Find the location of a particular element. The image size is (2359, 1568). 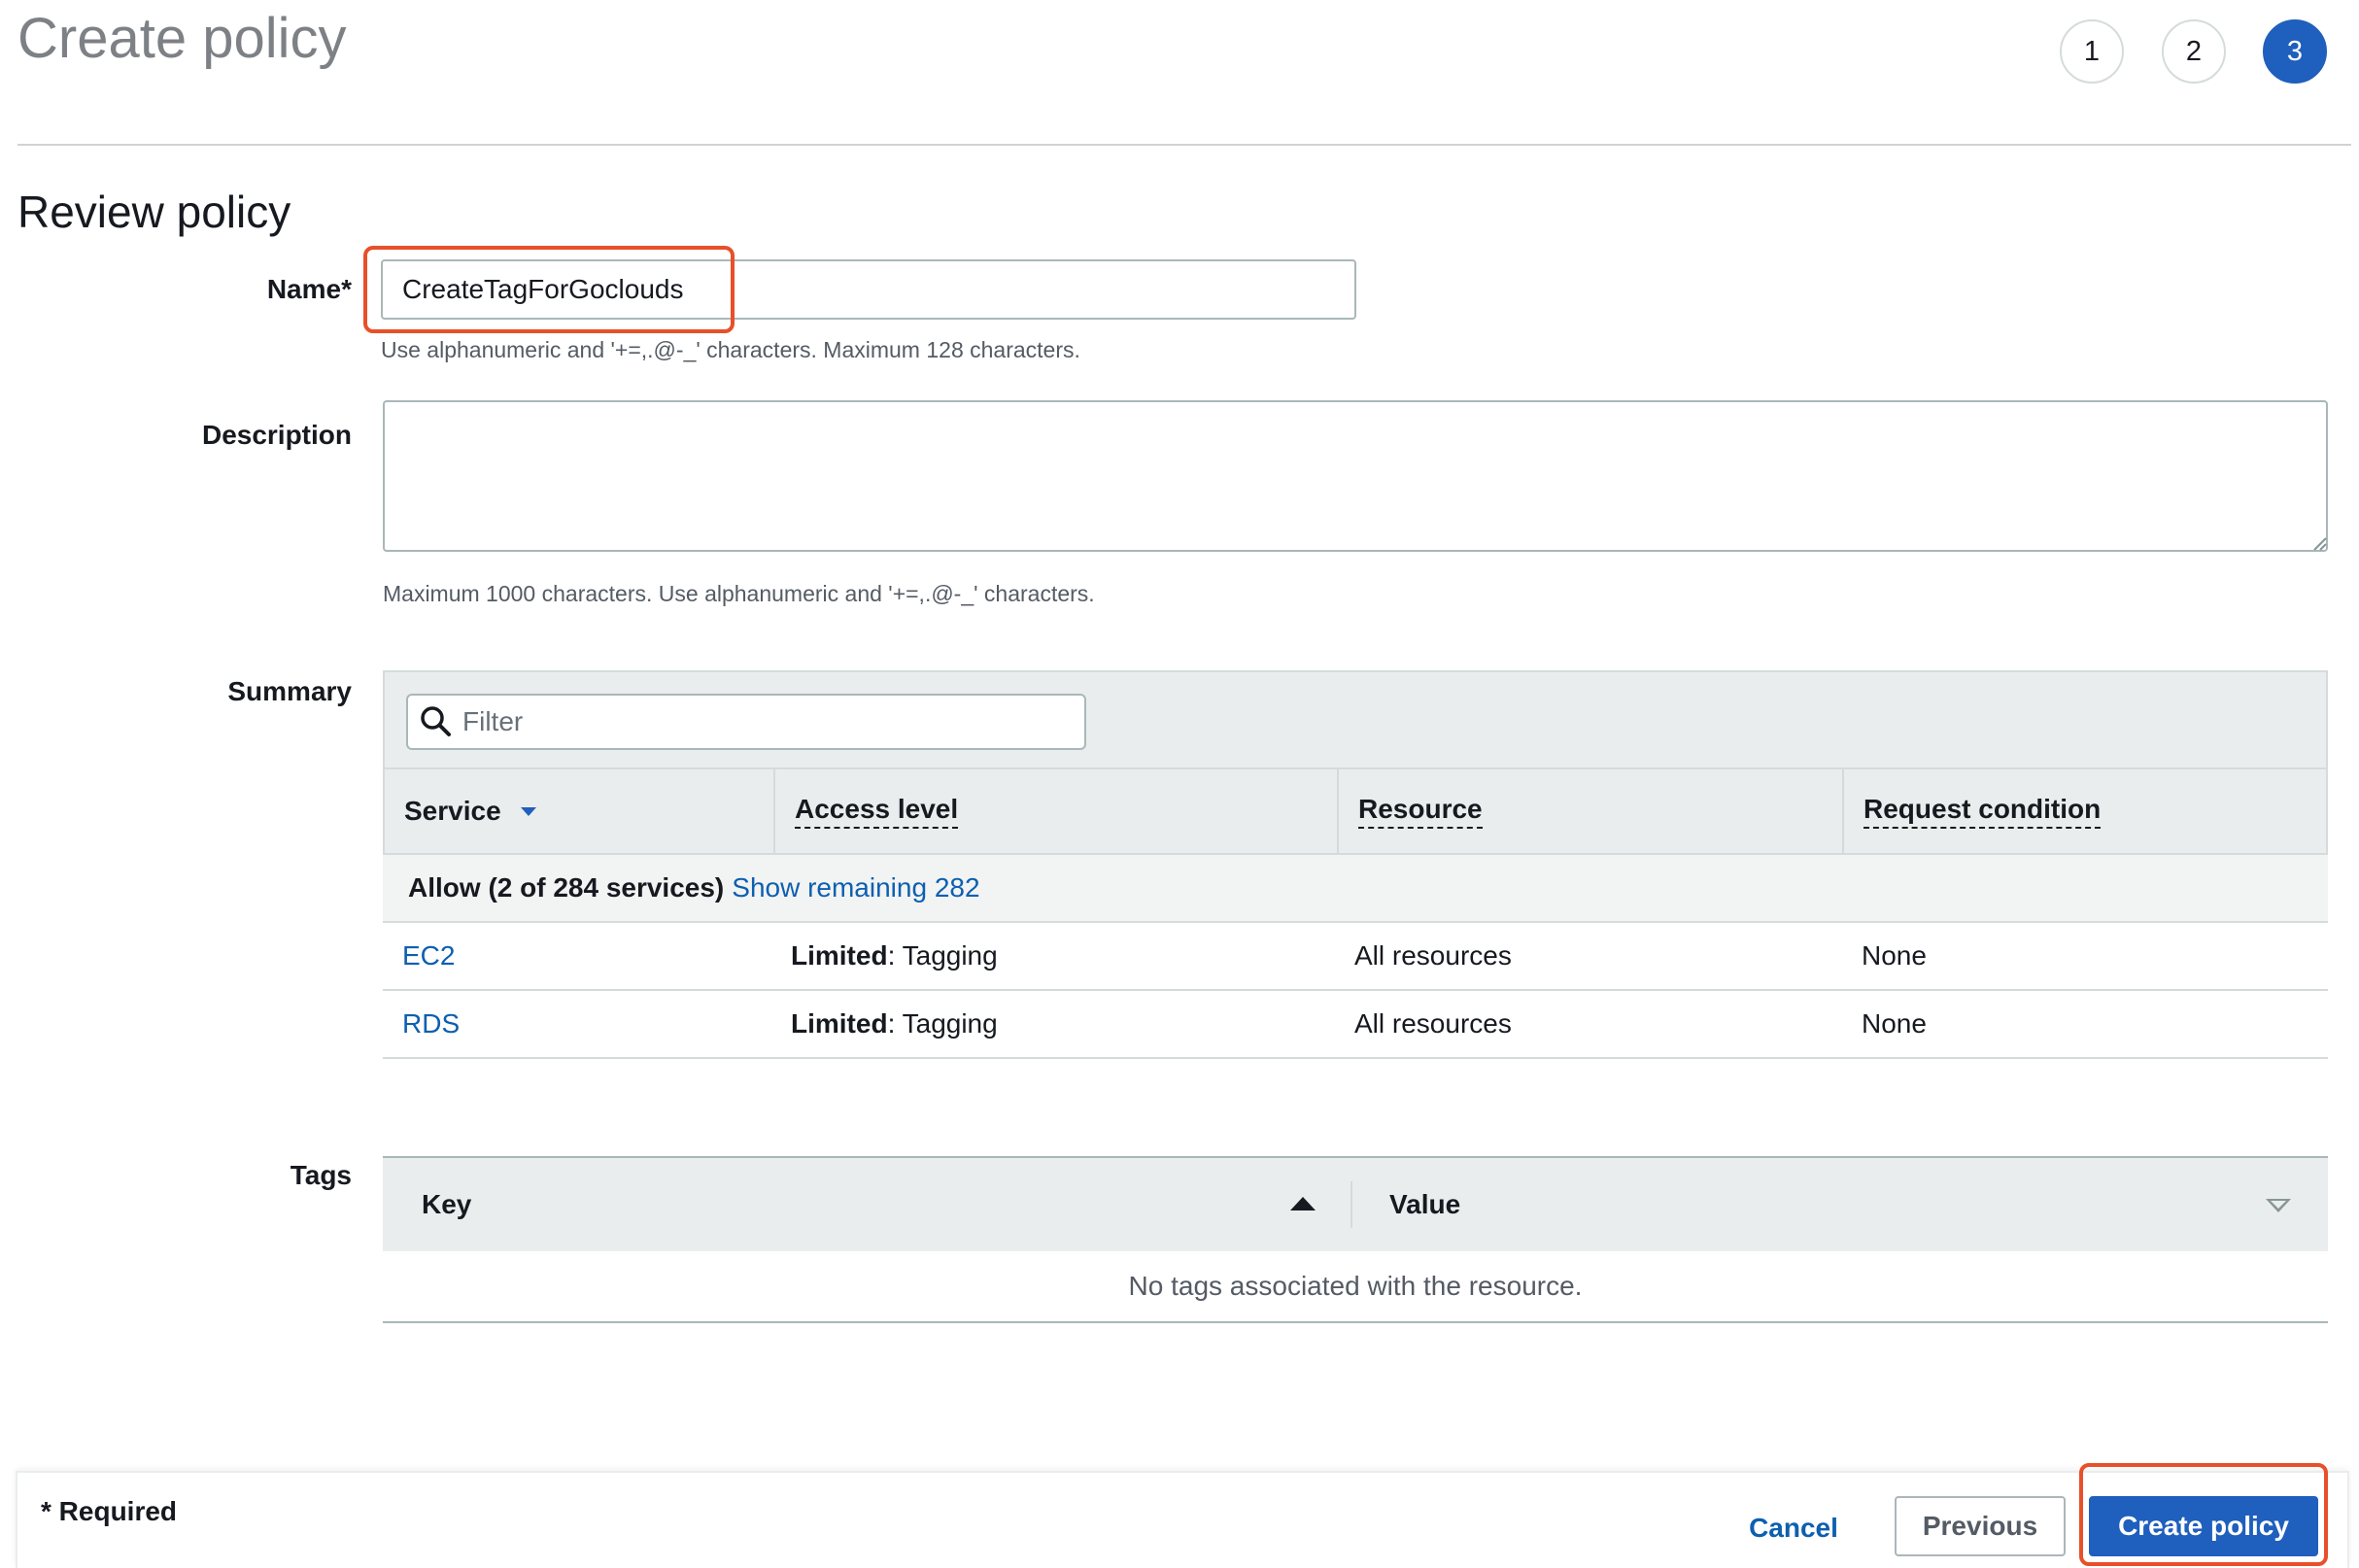

column-value: Value is located at coordinates (1424, 1204).